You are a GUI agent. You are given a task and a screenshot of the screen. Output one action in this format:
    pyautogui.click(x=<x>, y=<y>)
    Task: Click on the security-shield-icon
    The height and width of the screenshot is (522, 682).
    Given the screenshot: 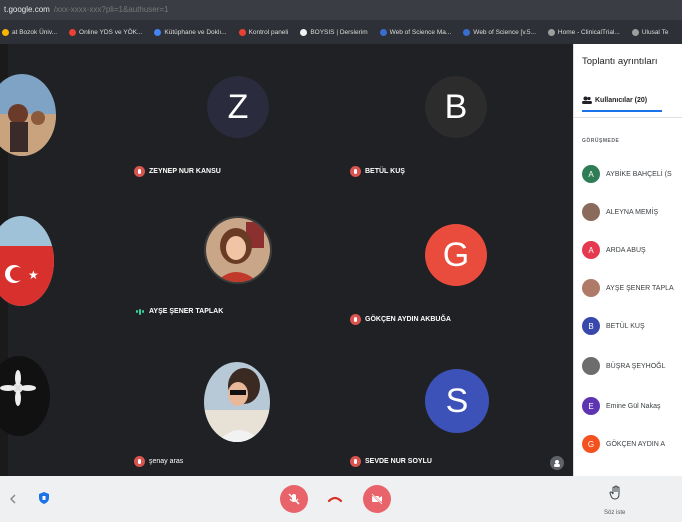 What is the action you would take?
    pyautogui.click(x=44, y=498)
    